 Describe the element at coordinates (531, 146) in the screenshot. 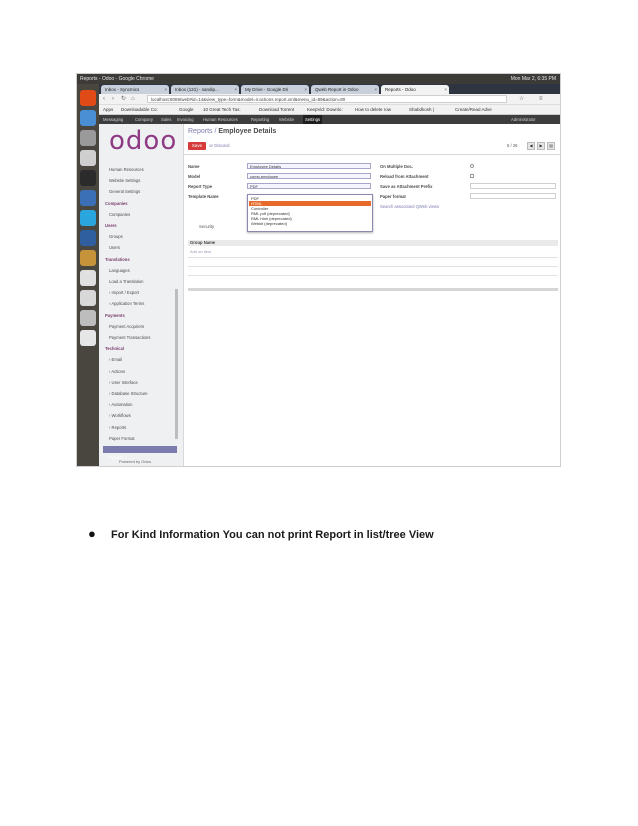

I see `prev-record-icon: ◀` at that location.